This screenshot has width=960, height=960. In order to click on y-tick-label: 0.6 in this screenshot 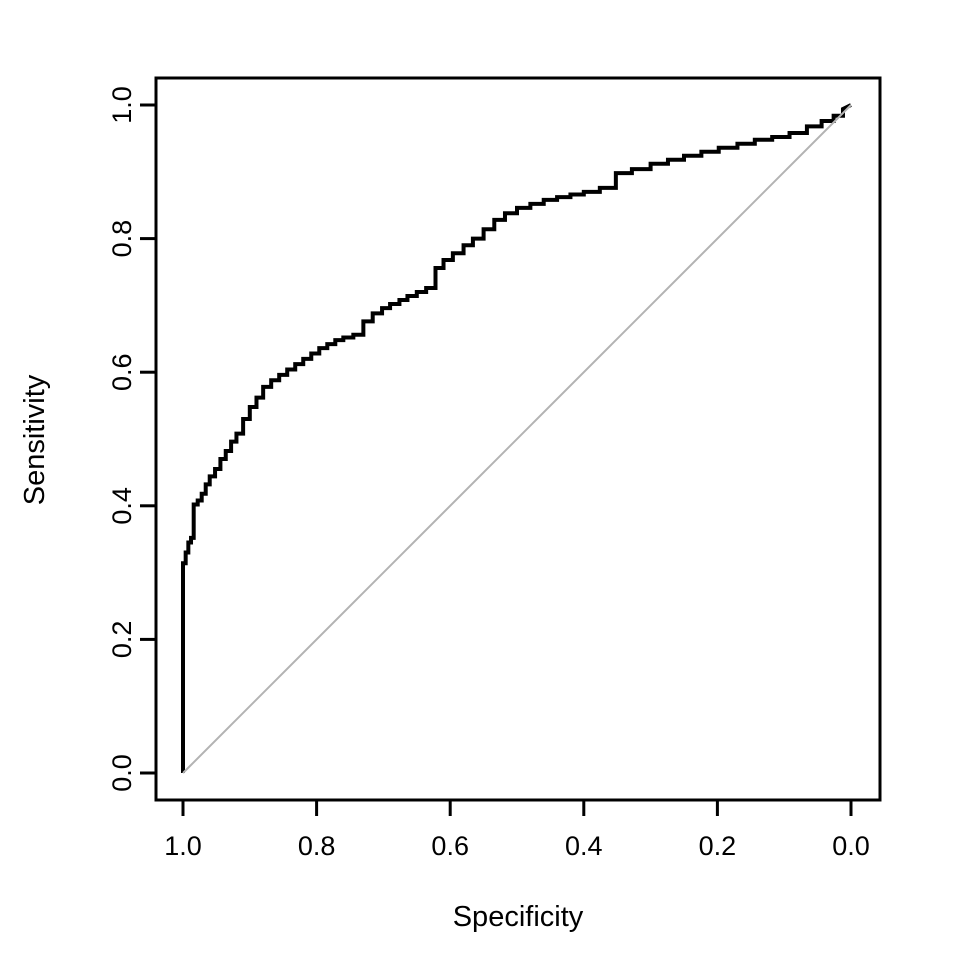, I will do `click(122, 372)`.